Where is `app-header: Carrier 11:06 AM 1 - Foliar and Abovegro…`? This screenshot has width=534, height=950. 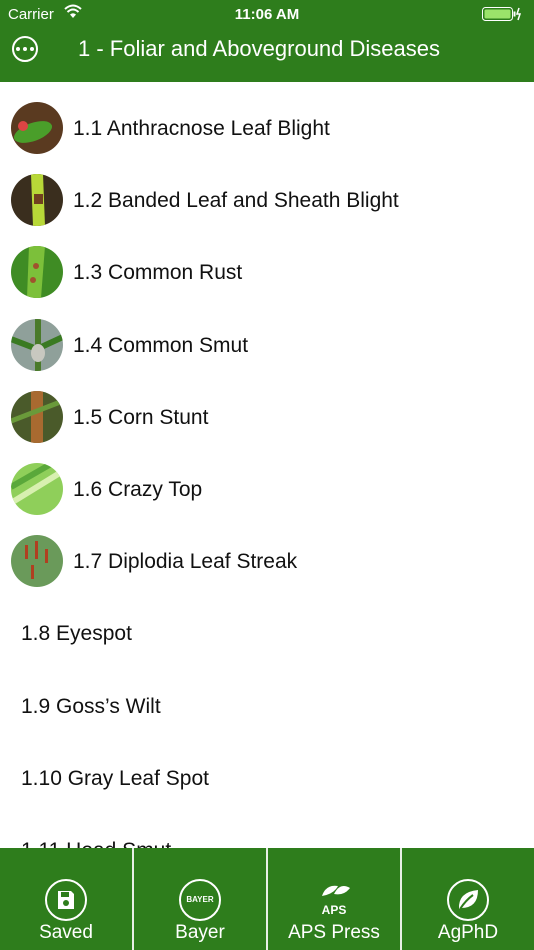 app-header: Carrier 11:06 AM 1 - Foliar and Abovegro… is located at coordinates (267, 41).